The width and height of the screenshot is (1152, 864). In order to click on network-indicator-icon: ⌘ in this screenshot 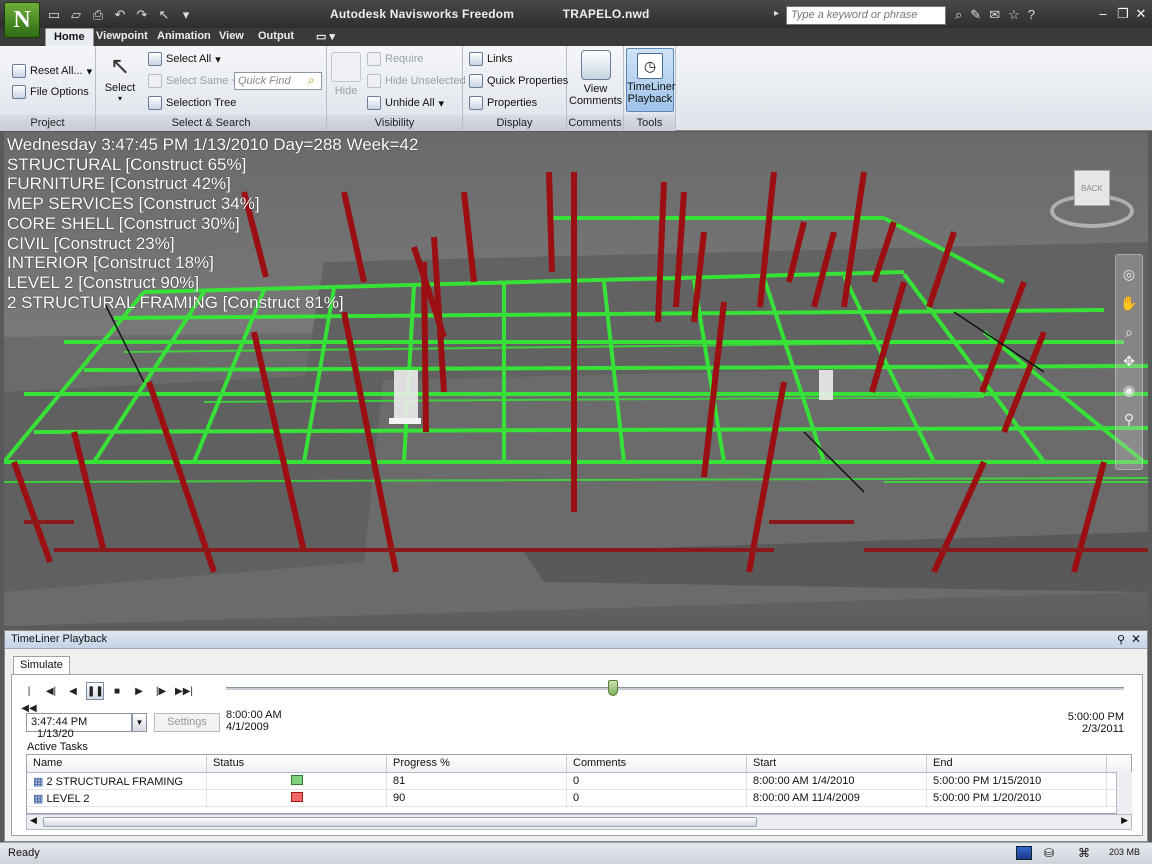, I will do `click(1084, 853)`.